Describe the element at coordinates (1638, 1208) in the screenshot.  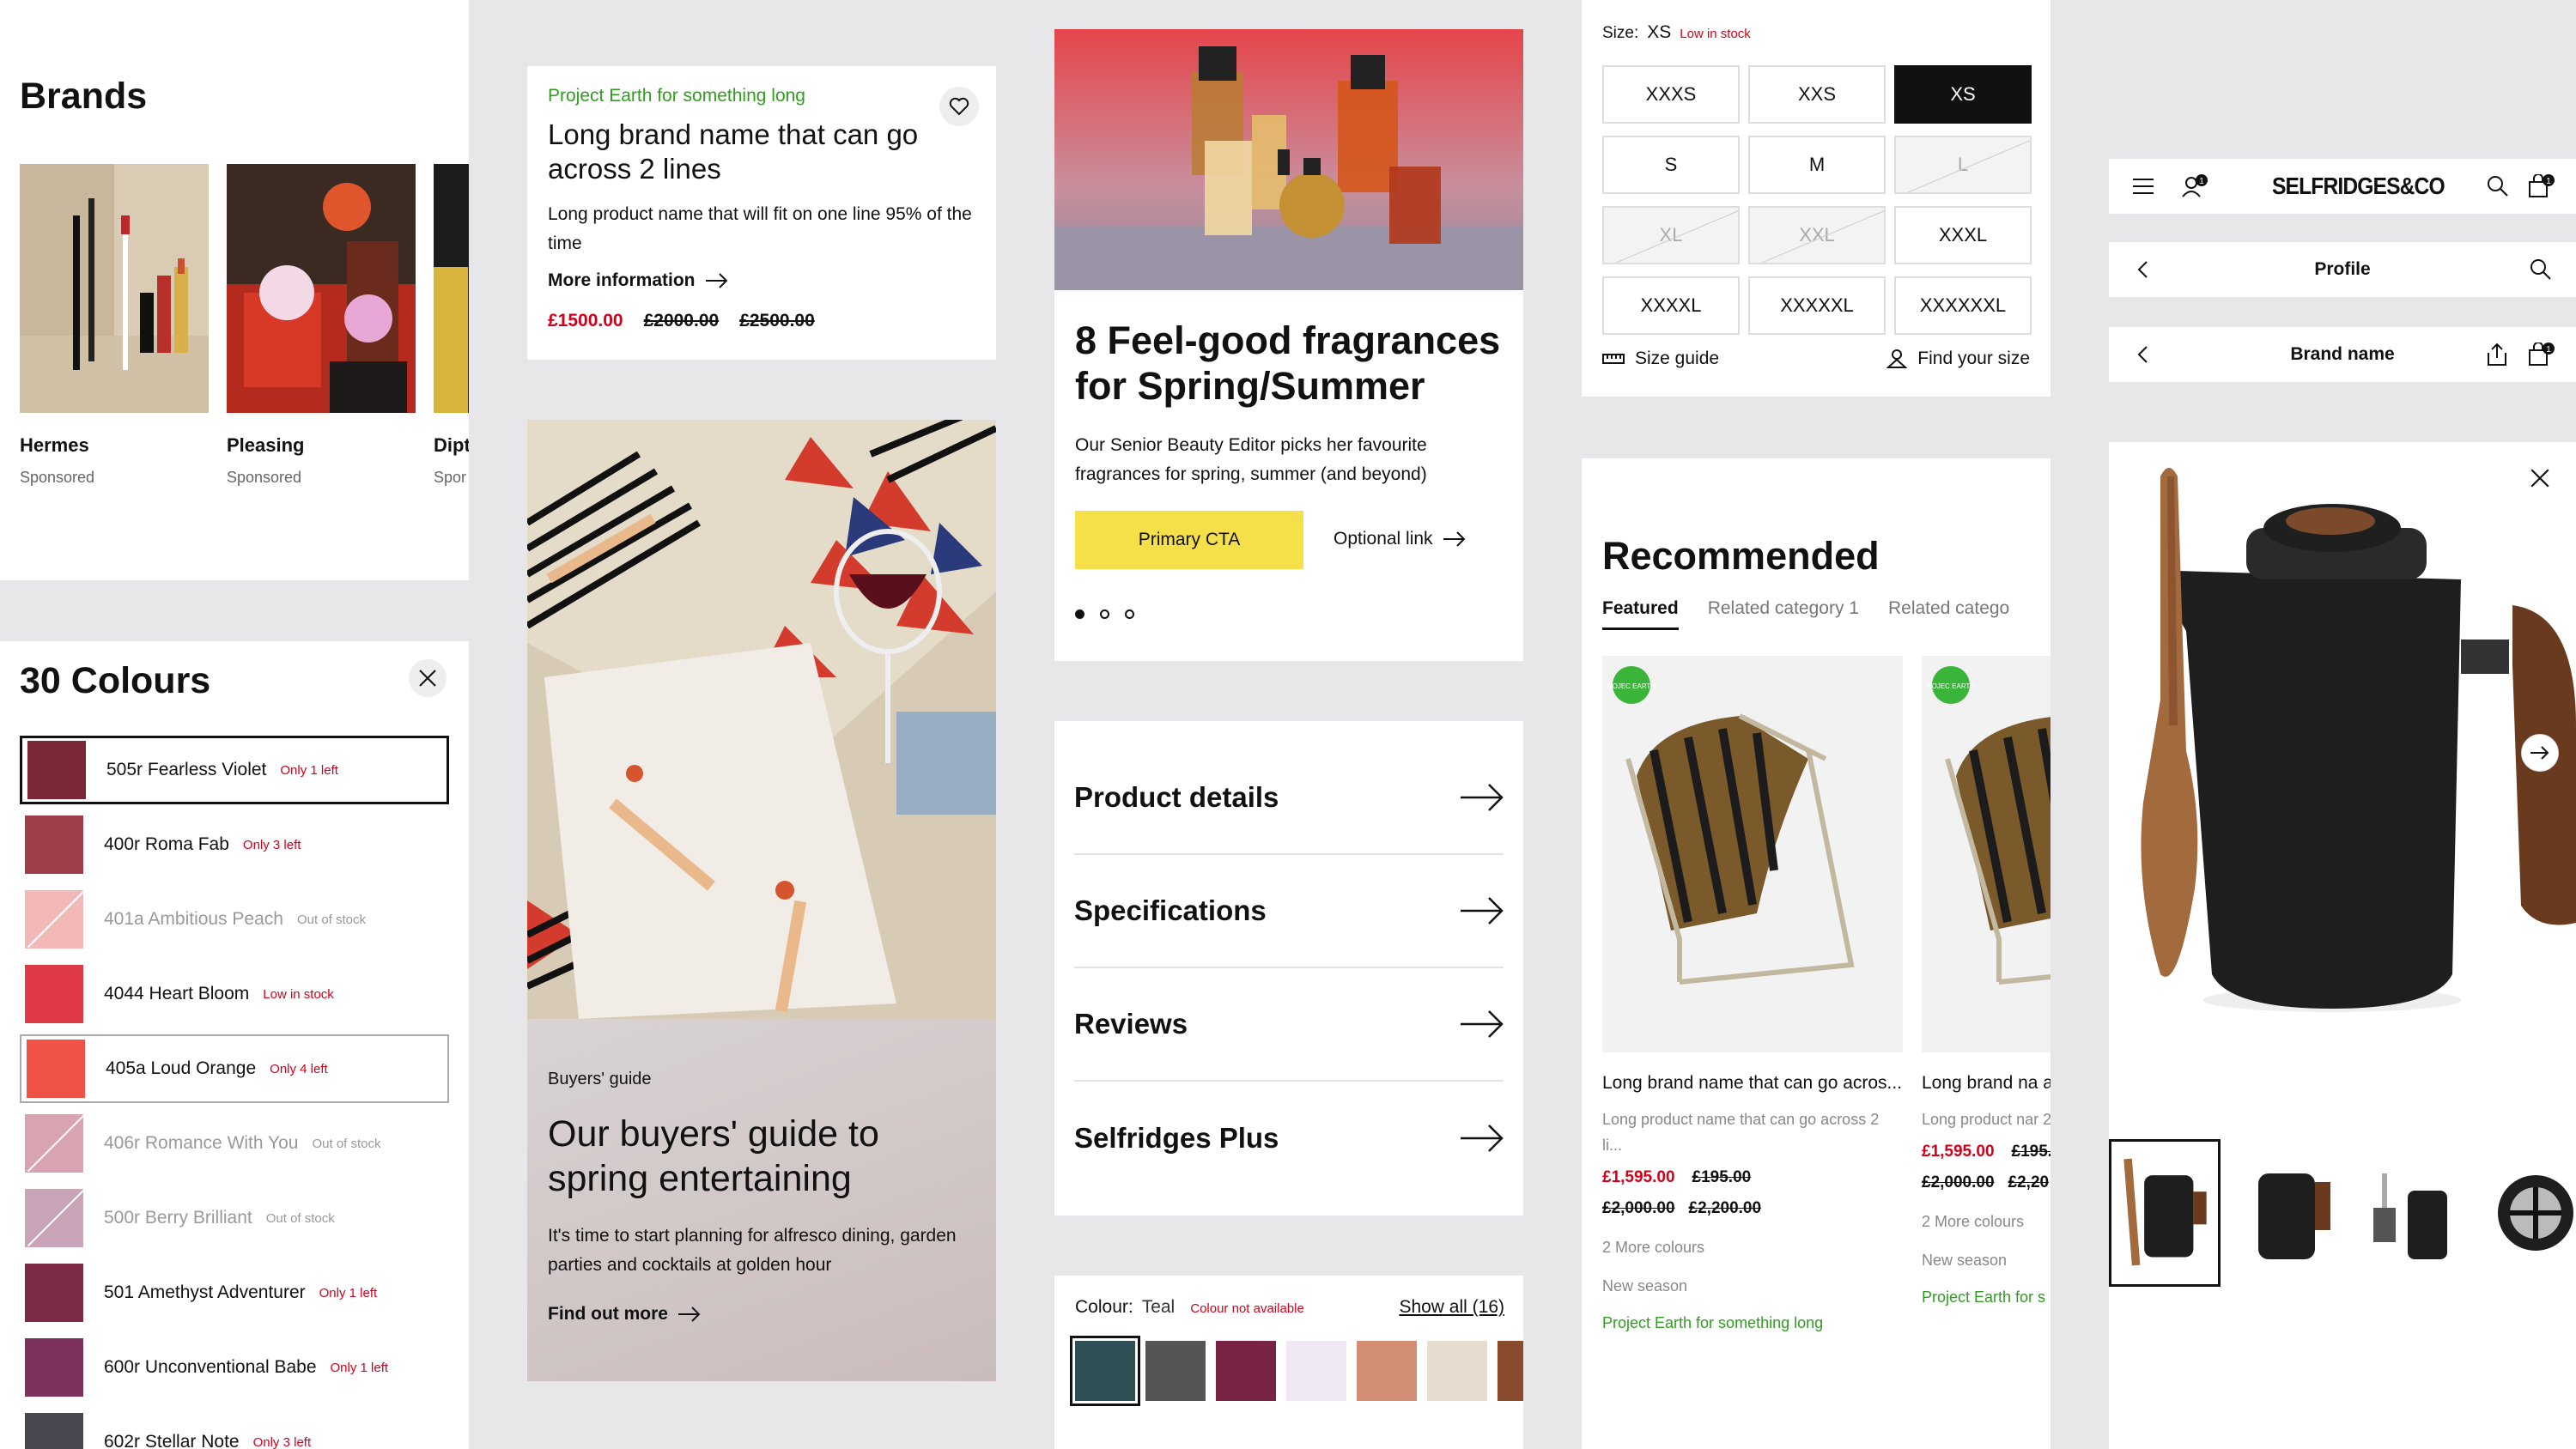
I see `was-price: £2,000.00` at that location.